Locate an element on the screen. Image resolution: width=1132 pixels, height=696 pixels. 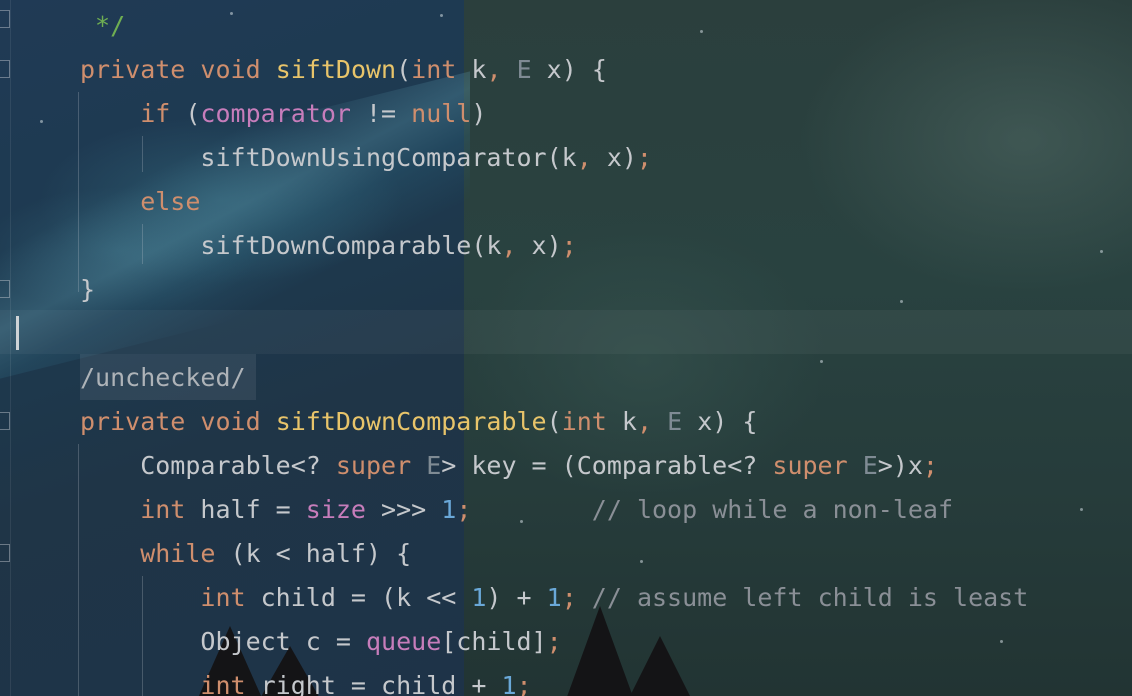
code-token: siftDownUsingComparator(k is located at coordinates (328, 157).